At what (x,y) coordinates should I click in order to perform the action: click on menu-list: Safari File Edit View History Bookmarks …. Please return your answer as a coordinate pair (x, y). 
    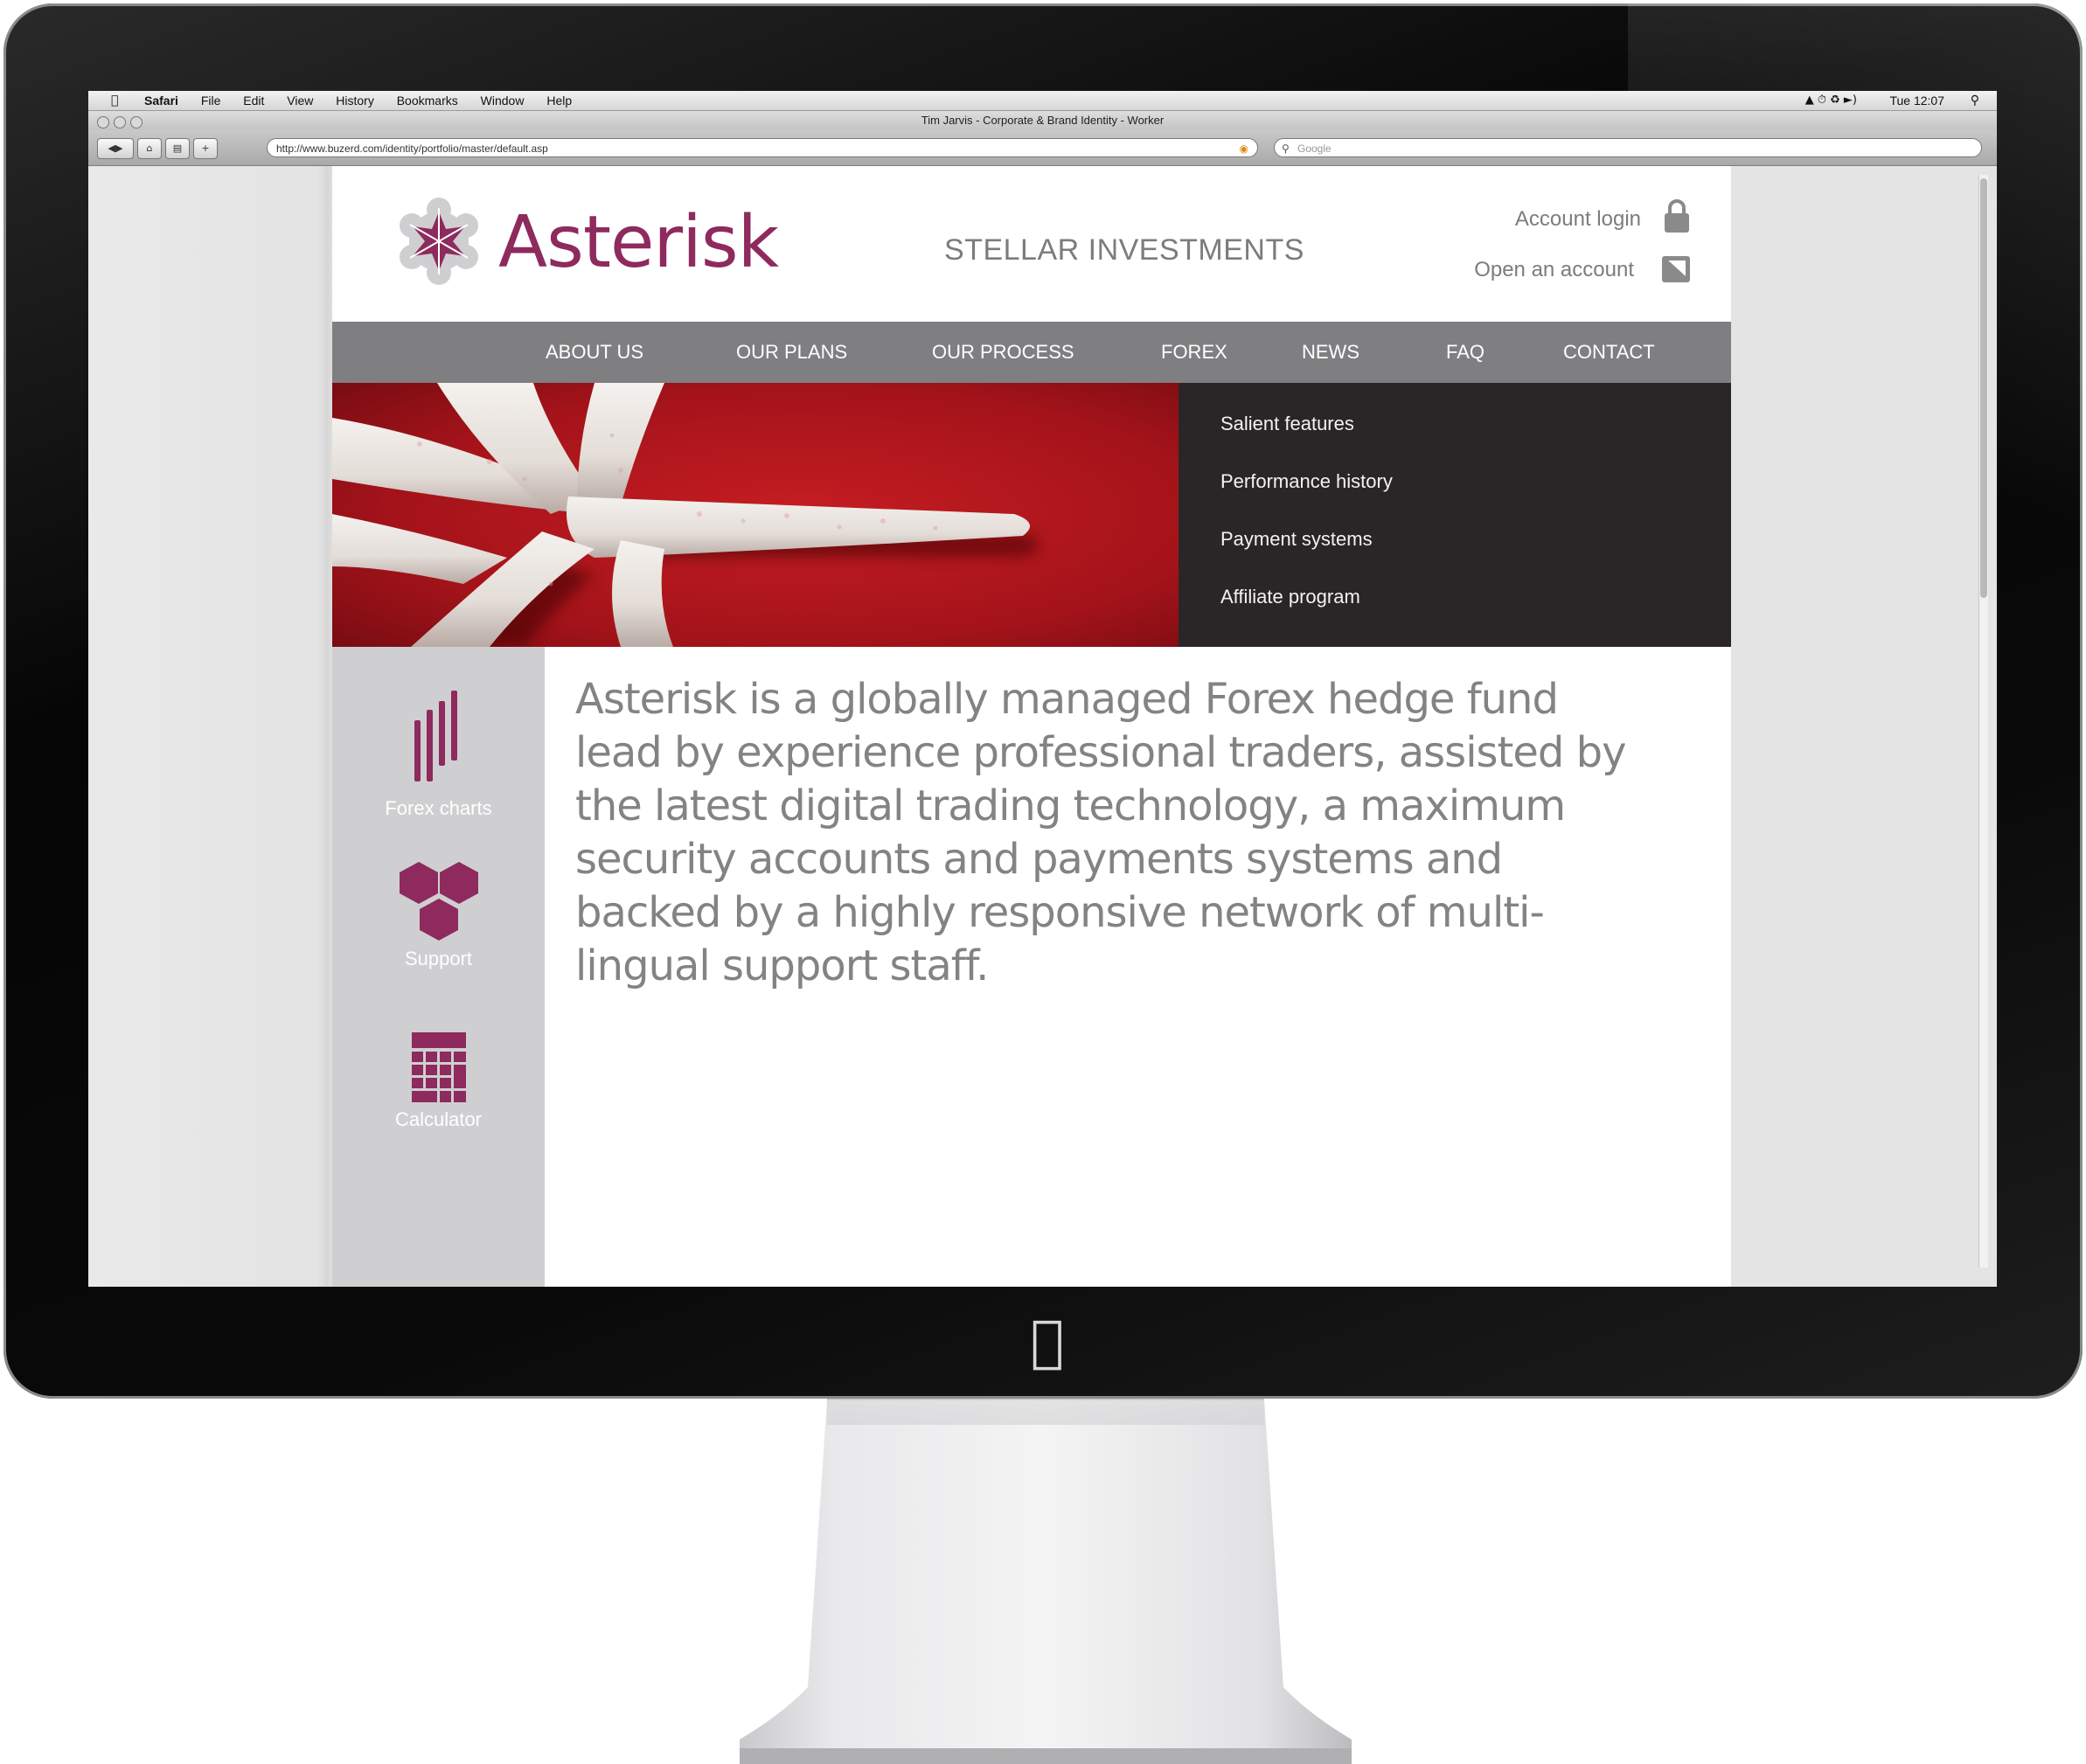
    Looking at the image, I should click on (367, 100).